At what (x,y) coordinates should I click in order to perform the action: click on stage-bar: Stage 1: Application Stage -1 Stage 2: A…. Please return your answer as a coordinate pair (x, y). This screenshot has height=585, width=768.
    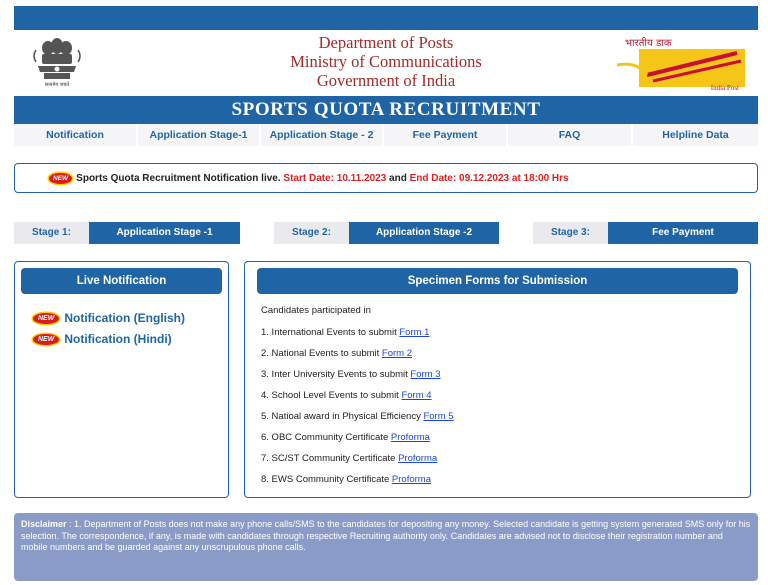
    Looking at the image, I should click on (386, 233).